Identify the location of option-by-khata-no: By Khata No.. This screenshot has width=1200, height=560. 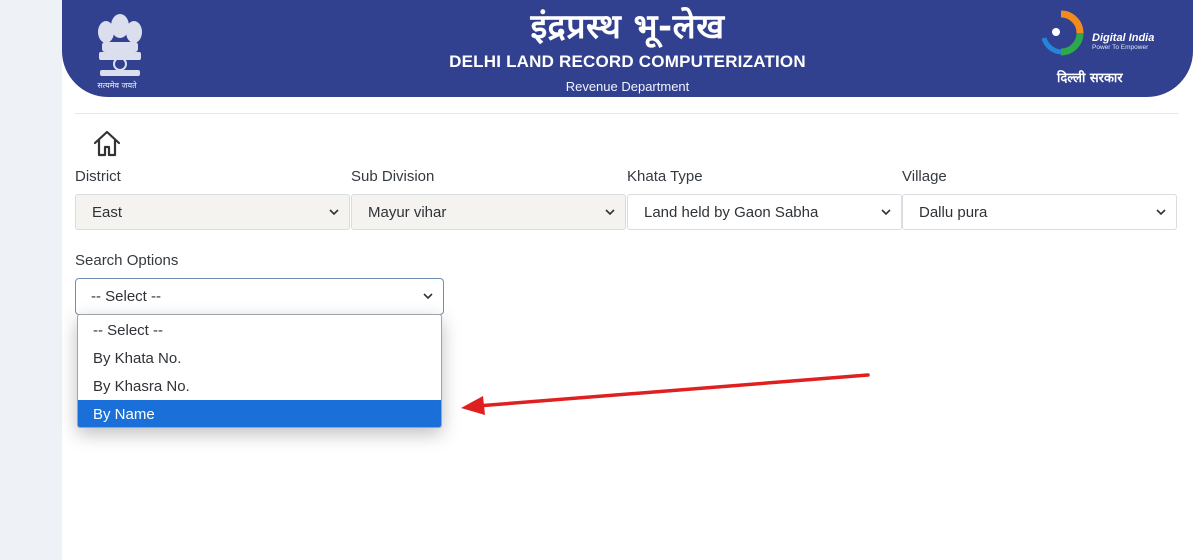
(259, 358).